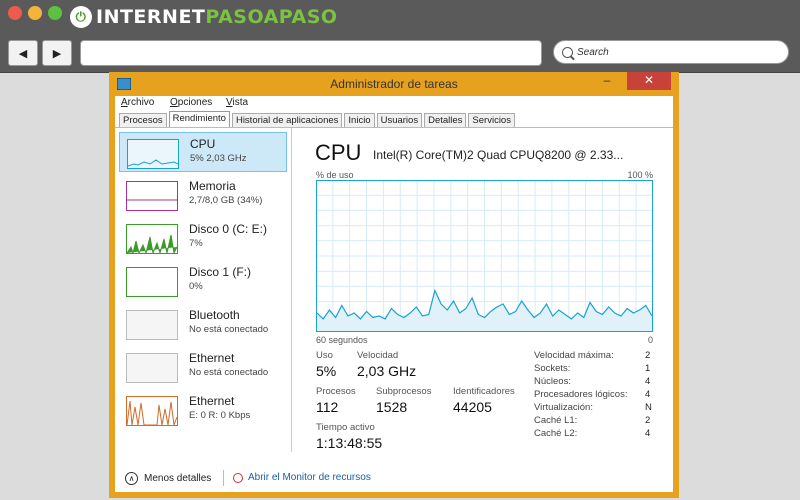  What do you see at coordinates (191, 102) in the screenshot?
I see `menu-opciones: Opciones` at bounding box center [191, 102].